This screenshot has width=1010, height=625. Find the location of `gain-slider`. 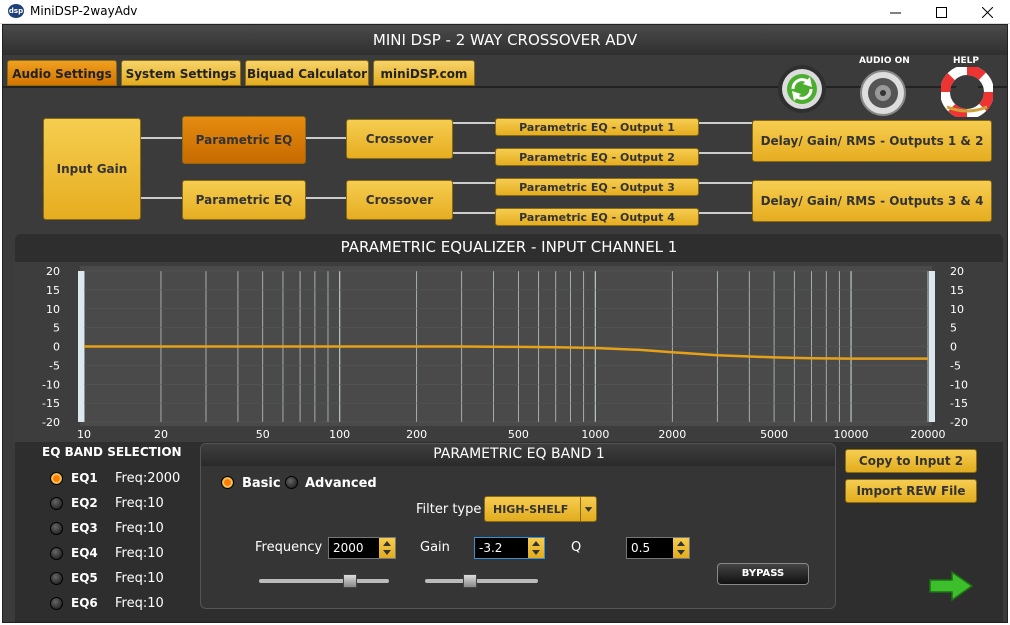

gain-slider is located at coordinates (481, 581).